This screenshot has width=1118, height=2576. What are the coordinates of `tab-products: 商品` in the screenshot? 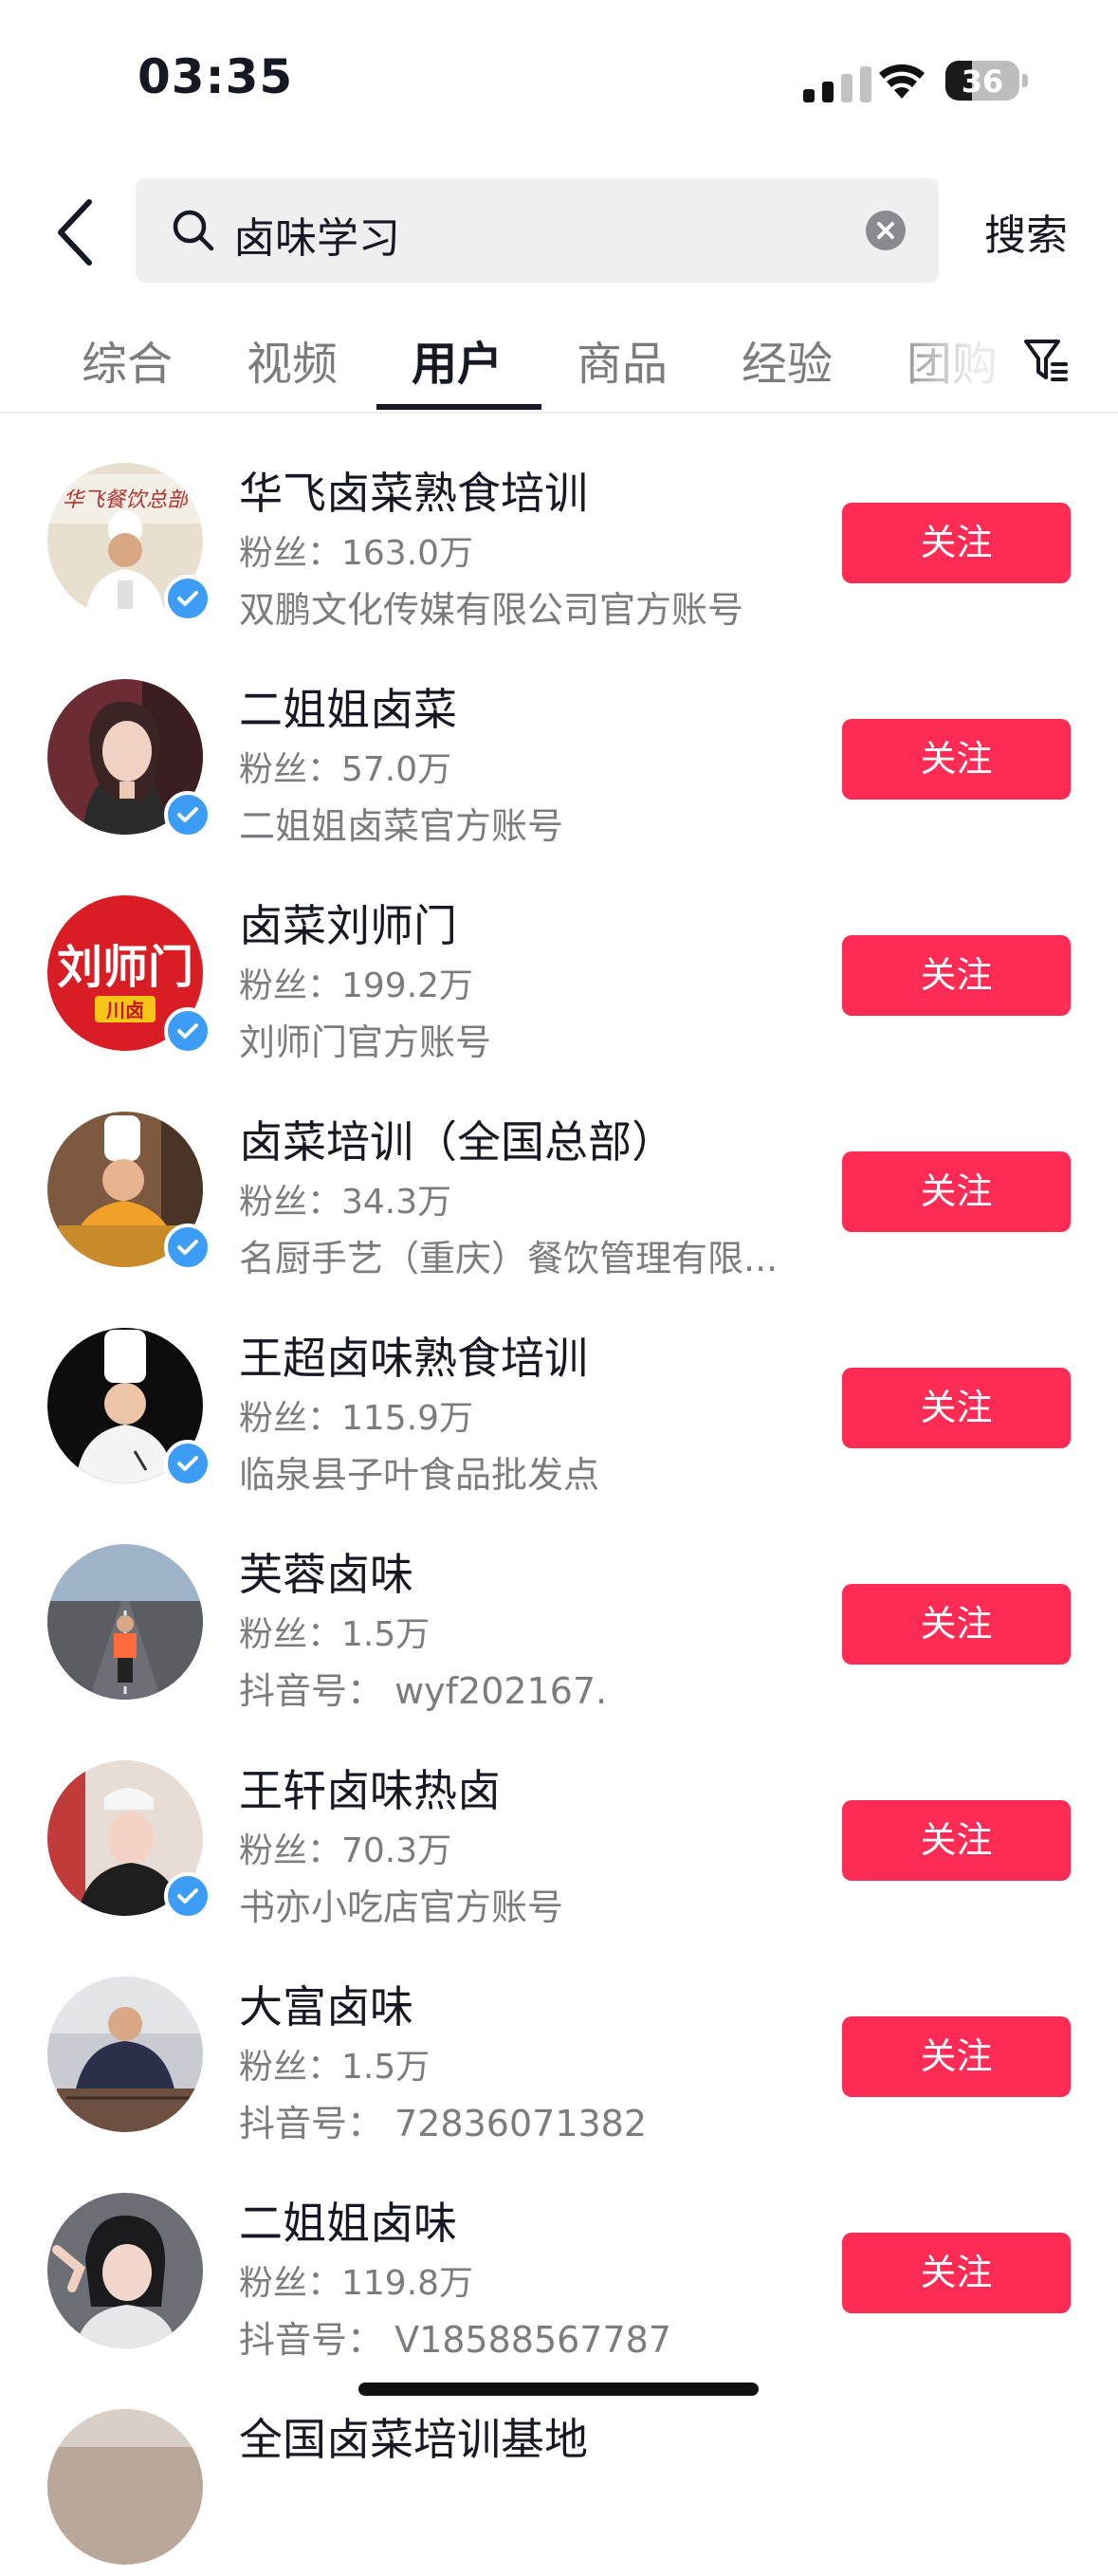 It's located at (623, 359).